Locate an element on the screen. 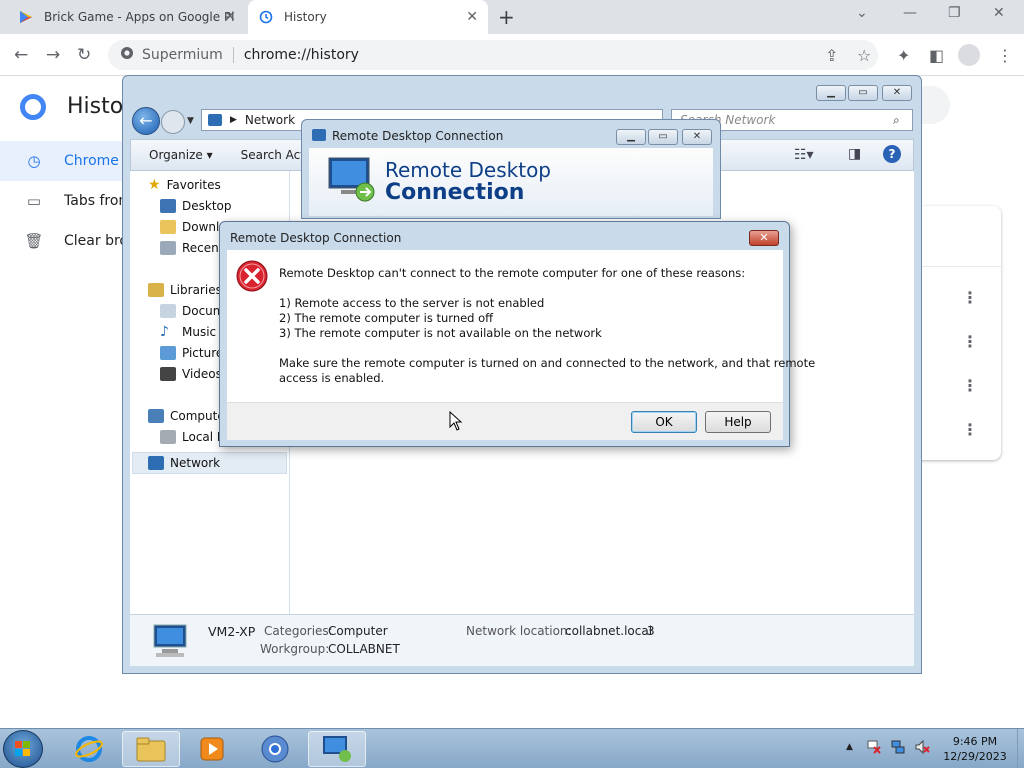  action-center-flag-icon is located at coordinates (874, 747).